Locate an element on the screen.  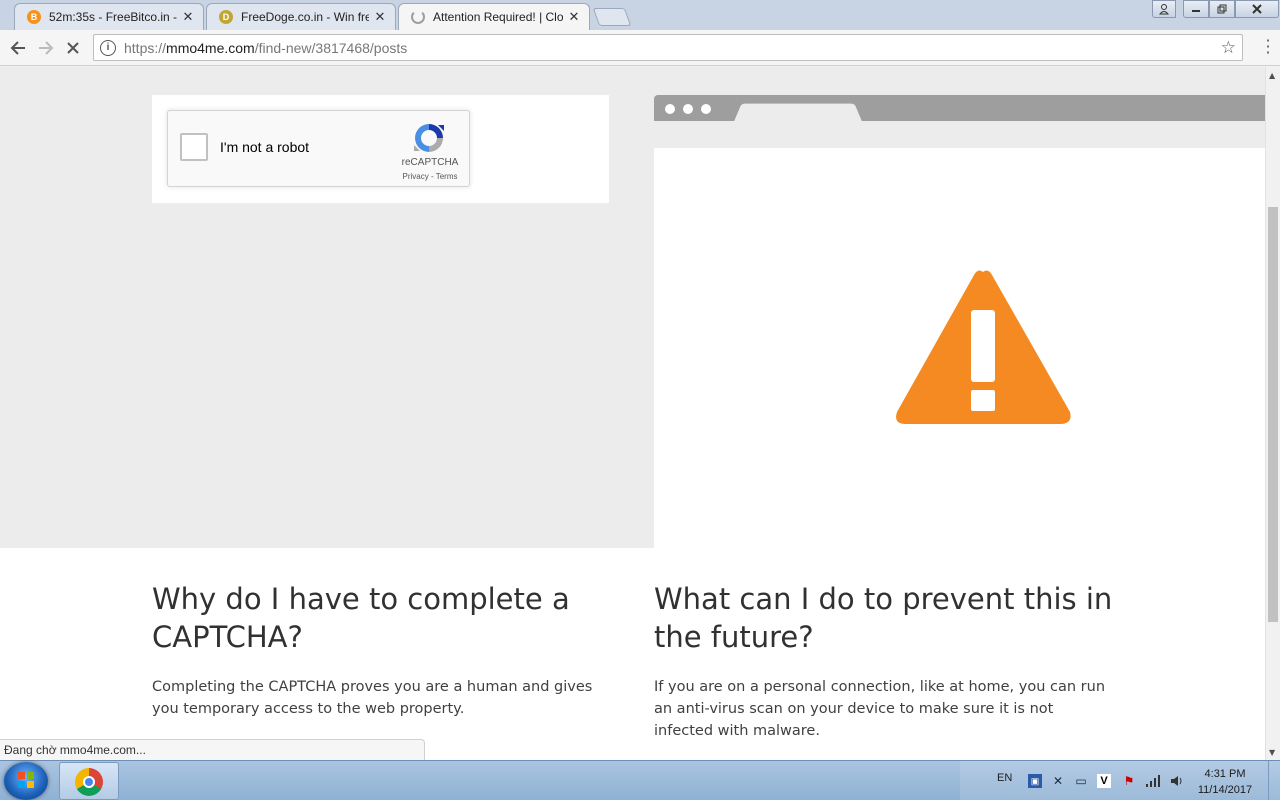
clock-date: 11/14/2017 is located at coordinates (1225, 790).